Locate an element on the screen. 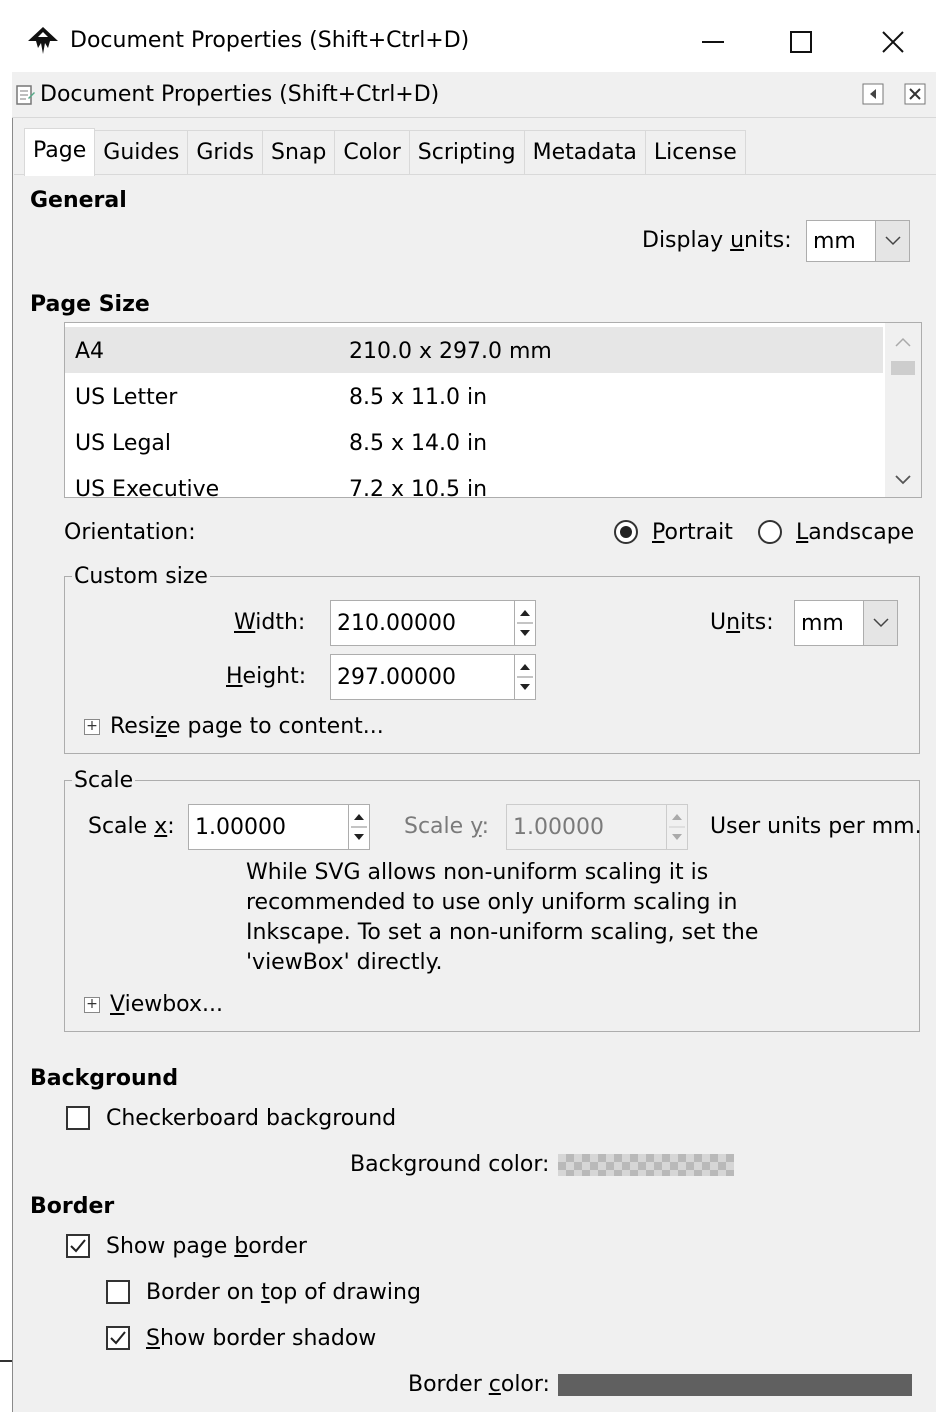 This screenshot has width=936, height=1412. scale-x-stepper is located at coordinates (359, 827).